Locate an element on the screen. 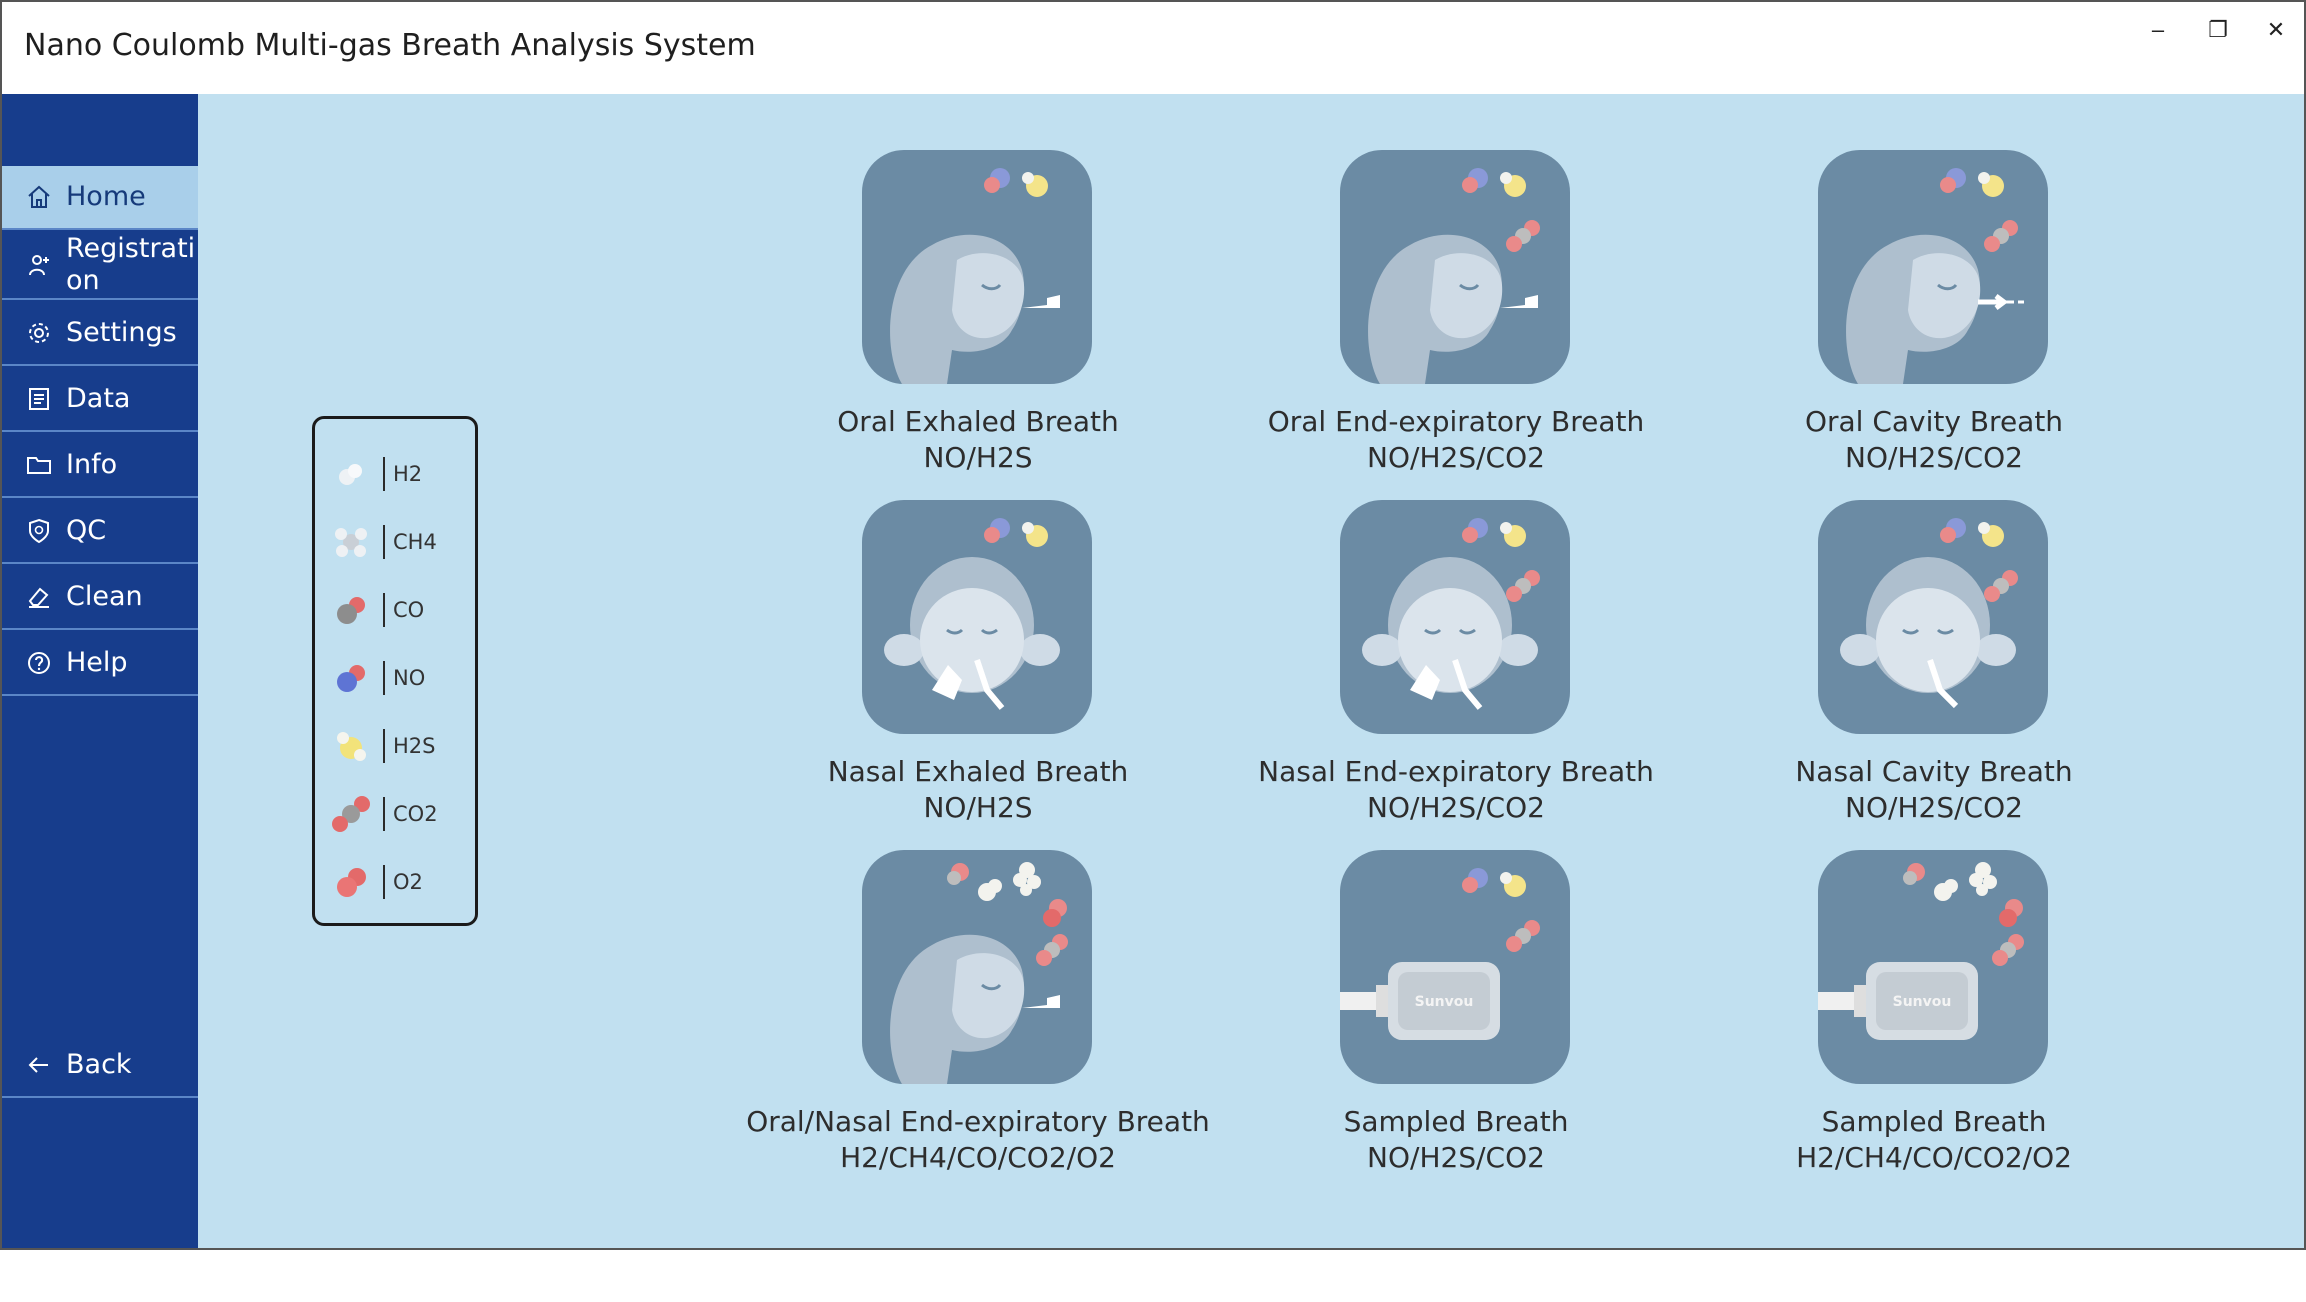 This screenshot has height=1302, width=2306. sidebar-item-clean: Clean is located at coordinates (100, 598).